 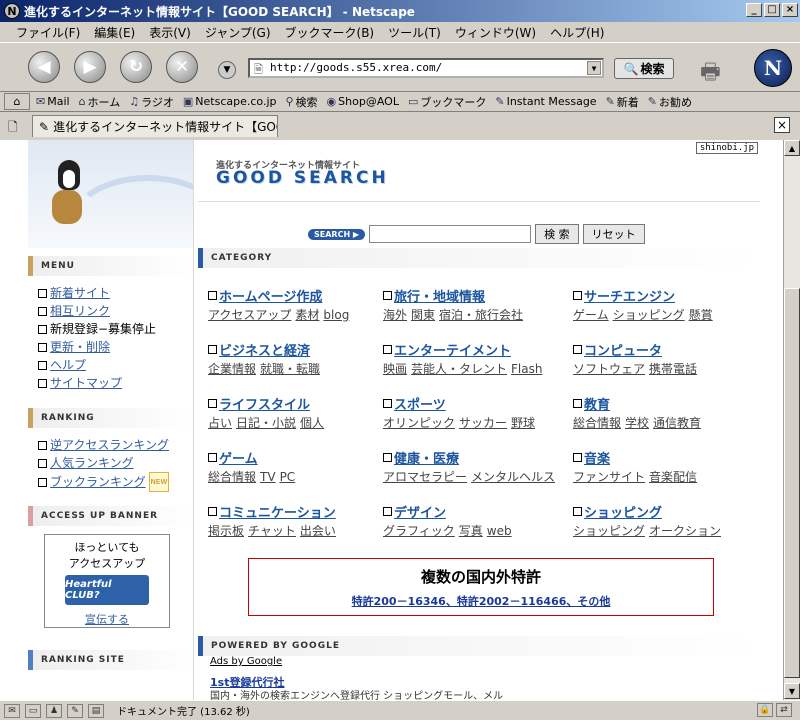 I want to click on search-reset-button: リセット, so click(x=613, y=234).